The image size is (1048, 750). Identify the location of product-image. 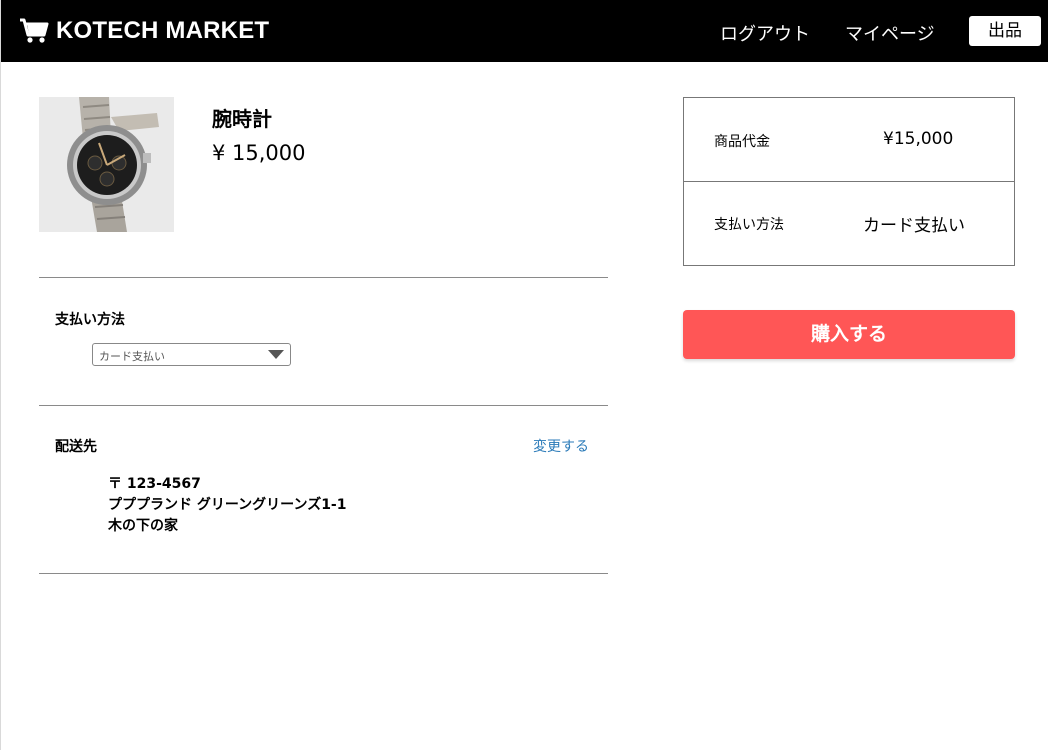
(106, 164).